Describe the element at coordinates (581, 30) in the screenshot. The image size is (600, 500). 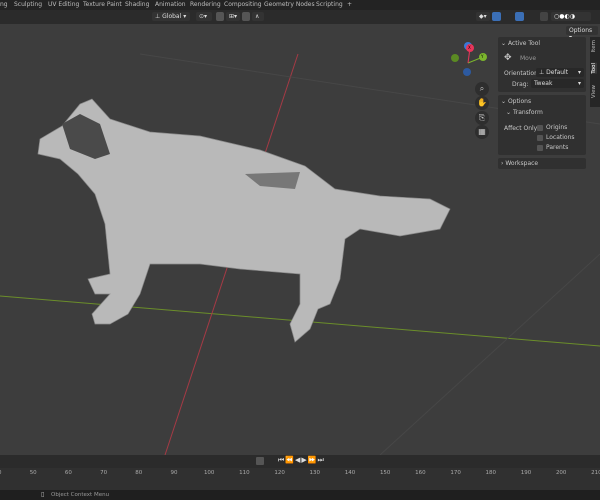
I see `options-label: Options` at that location.